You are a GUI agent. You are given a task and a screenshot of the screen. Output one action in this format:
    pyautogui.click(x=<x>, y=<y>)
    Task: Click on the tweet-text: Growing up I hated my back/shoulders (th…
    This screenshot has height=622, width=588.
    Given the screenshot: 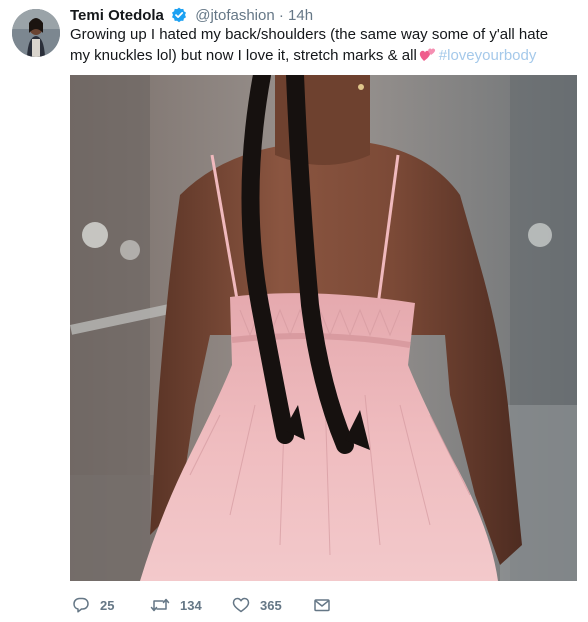 What is the action you would take?
    pyautogui.click(x=320, y=46)
    